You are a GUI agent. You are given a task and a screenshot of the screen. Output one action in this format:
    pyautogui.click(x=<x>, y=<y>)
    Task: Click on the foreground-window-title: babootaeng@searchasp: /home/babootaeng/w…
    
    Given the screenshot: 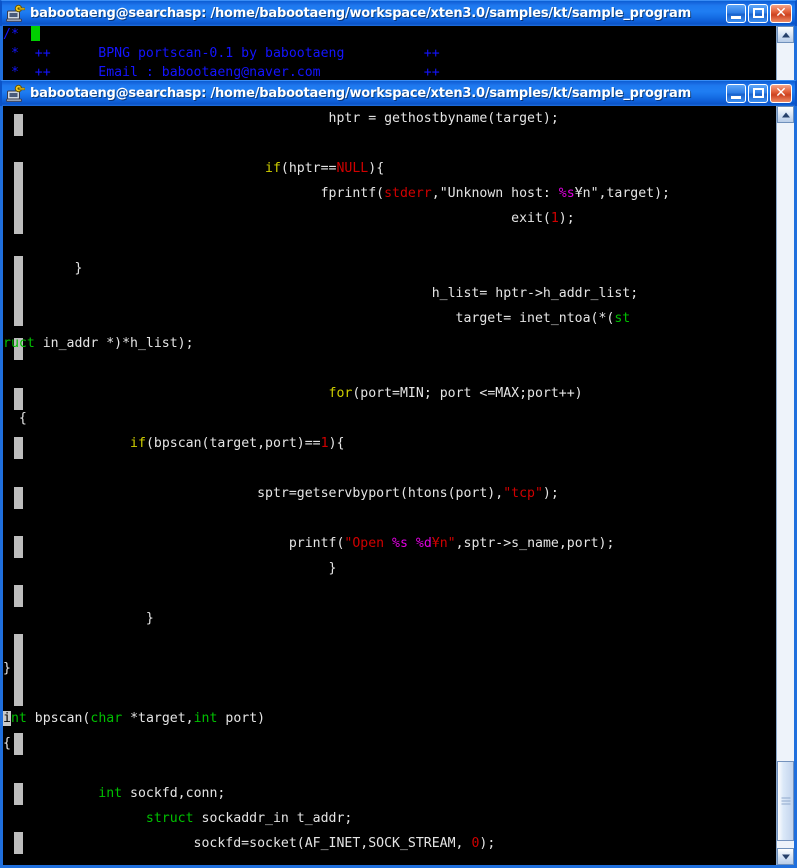 What is the action you would take?
    pyautogui.click(x=360, y=93)
    